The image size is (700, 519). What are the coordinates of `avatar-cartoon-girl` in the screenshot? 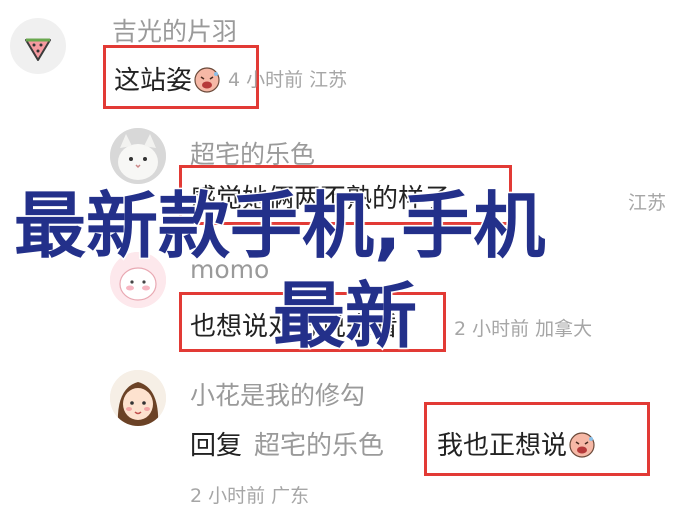 It's located at (138, 398).